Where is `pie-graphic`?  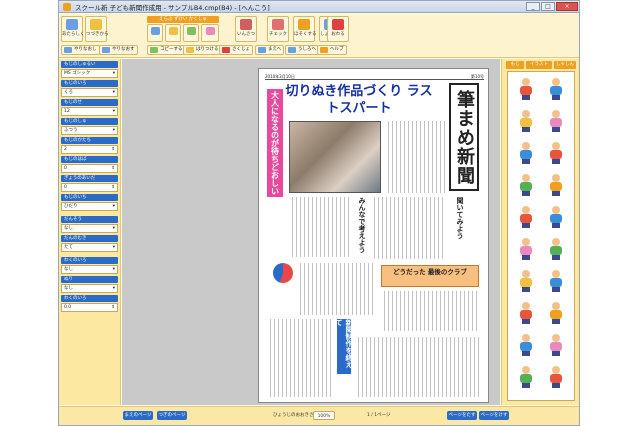 pie-graphic is located at coordinates (283, 273).